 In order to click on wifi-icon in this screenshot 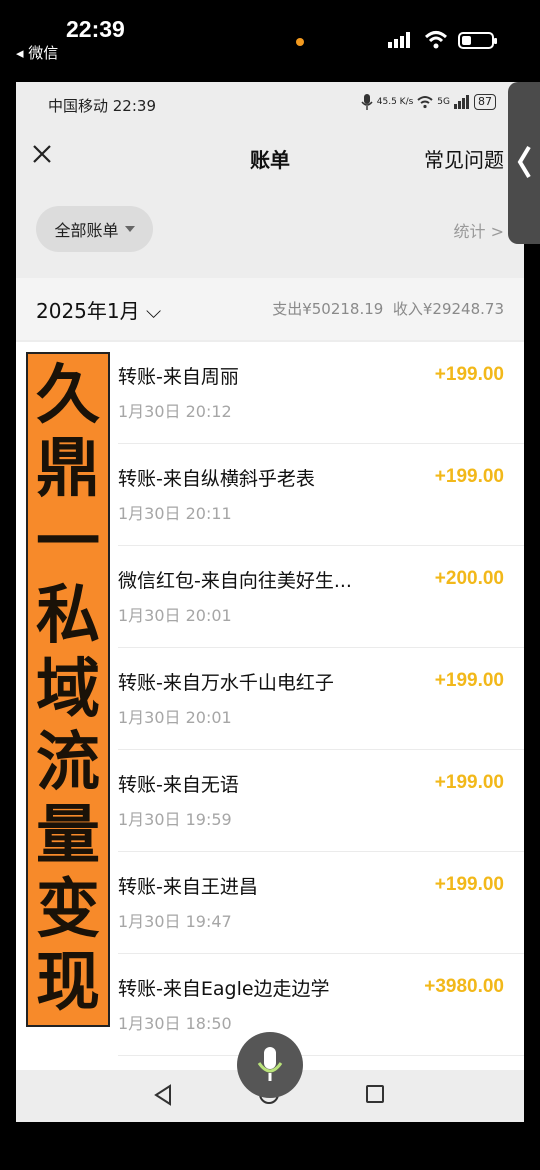, I will do `click(436, 40)`.